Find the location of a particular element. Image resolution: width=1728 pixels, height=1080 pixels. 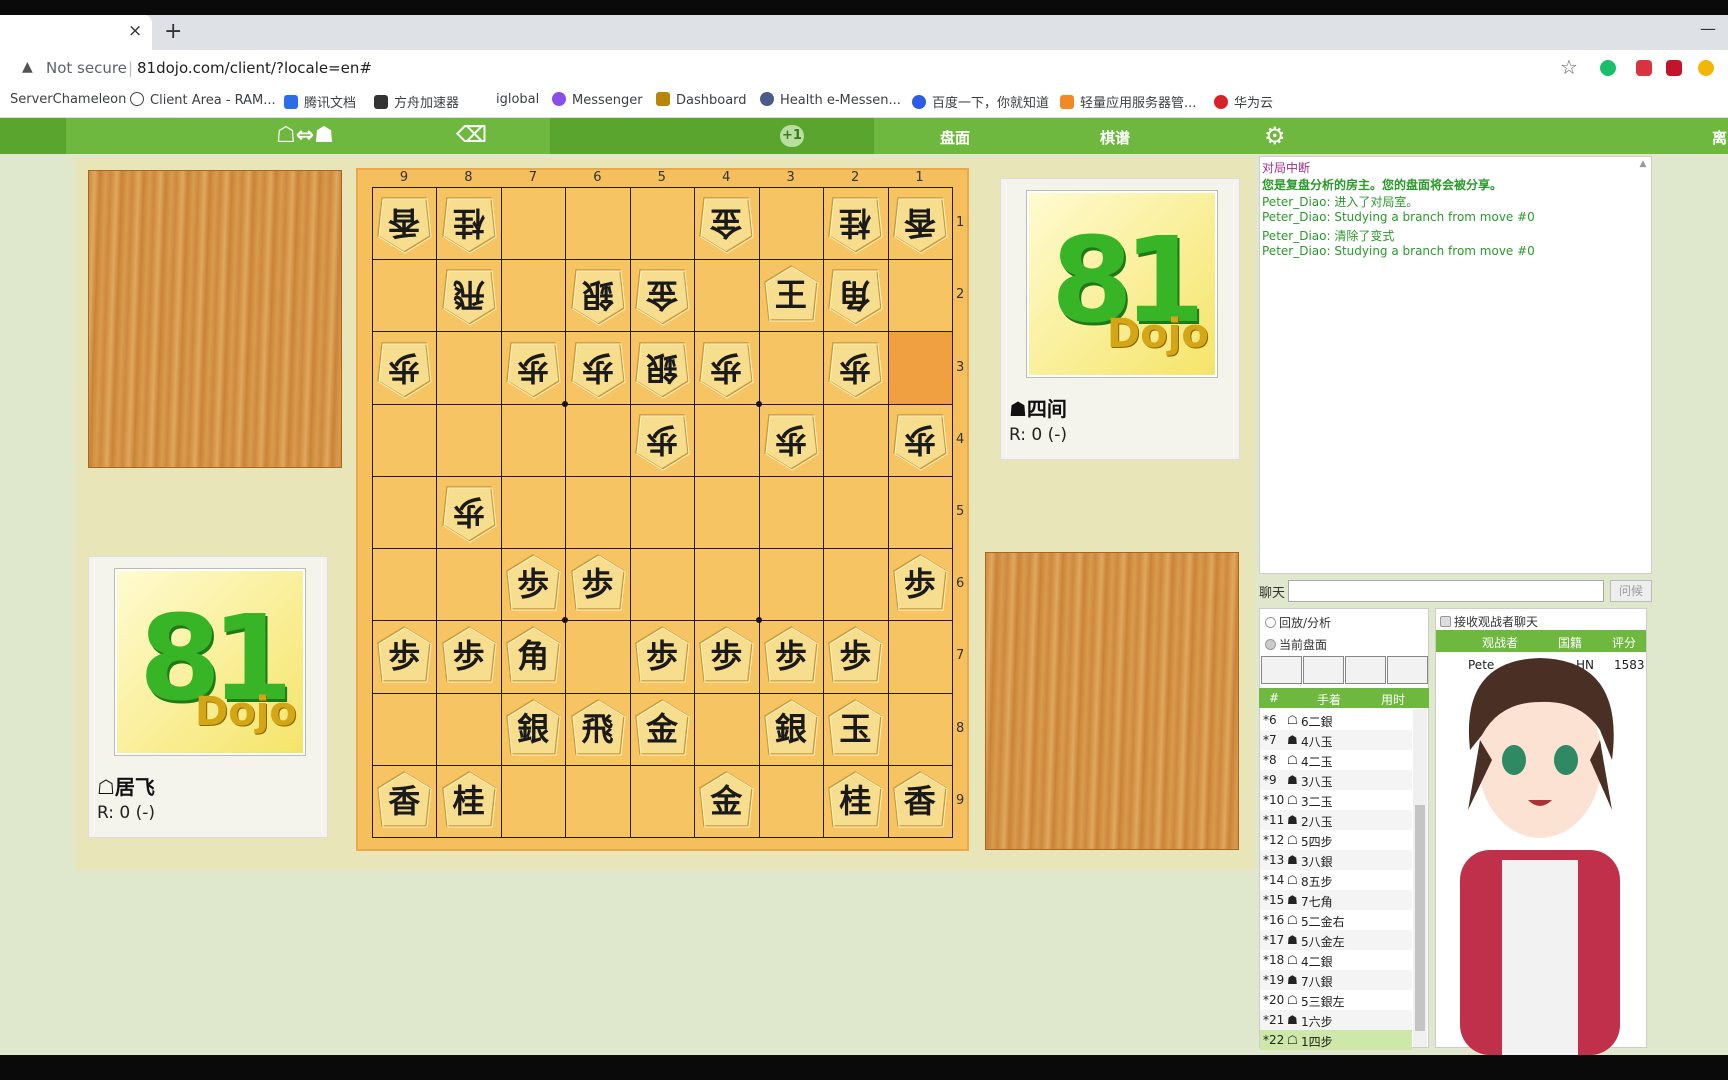

extension-off-icon is located at coordinates (1644, 68).